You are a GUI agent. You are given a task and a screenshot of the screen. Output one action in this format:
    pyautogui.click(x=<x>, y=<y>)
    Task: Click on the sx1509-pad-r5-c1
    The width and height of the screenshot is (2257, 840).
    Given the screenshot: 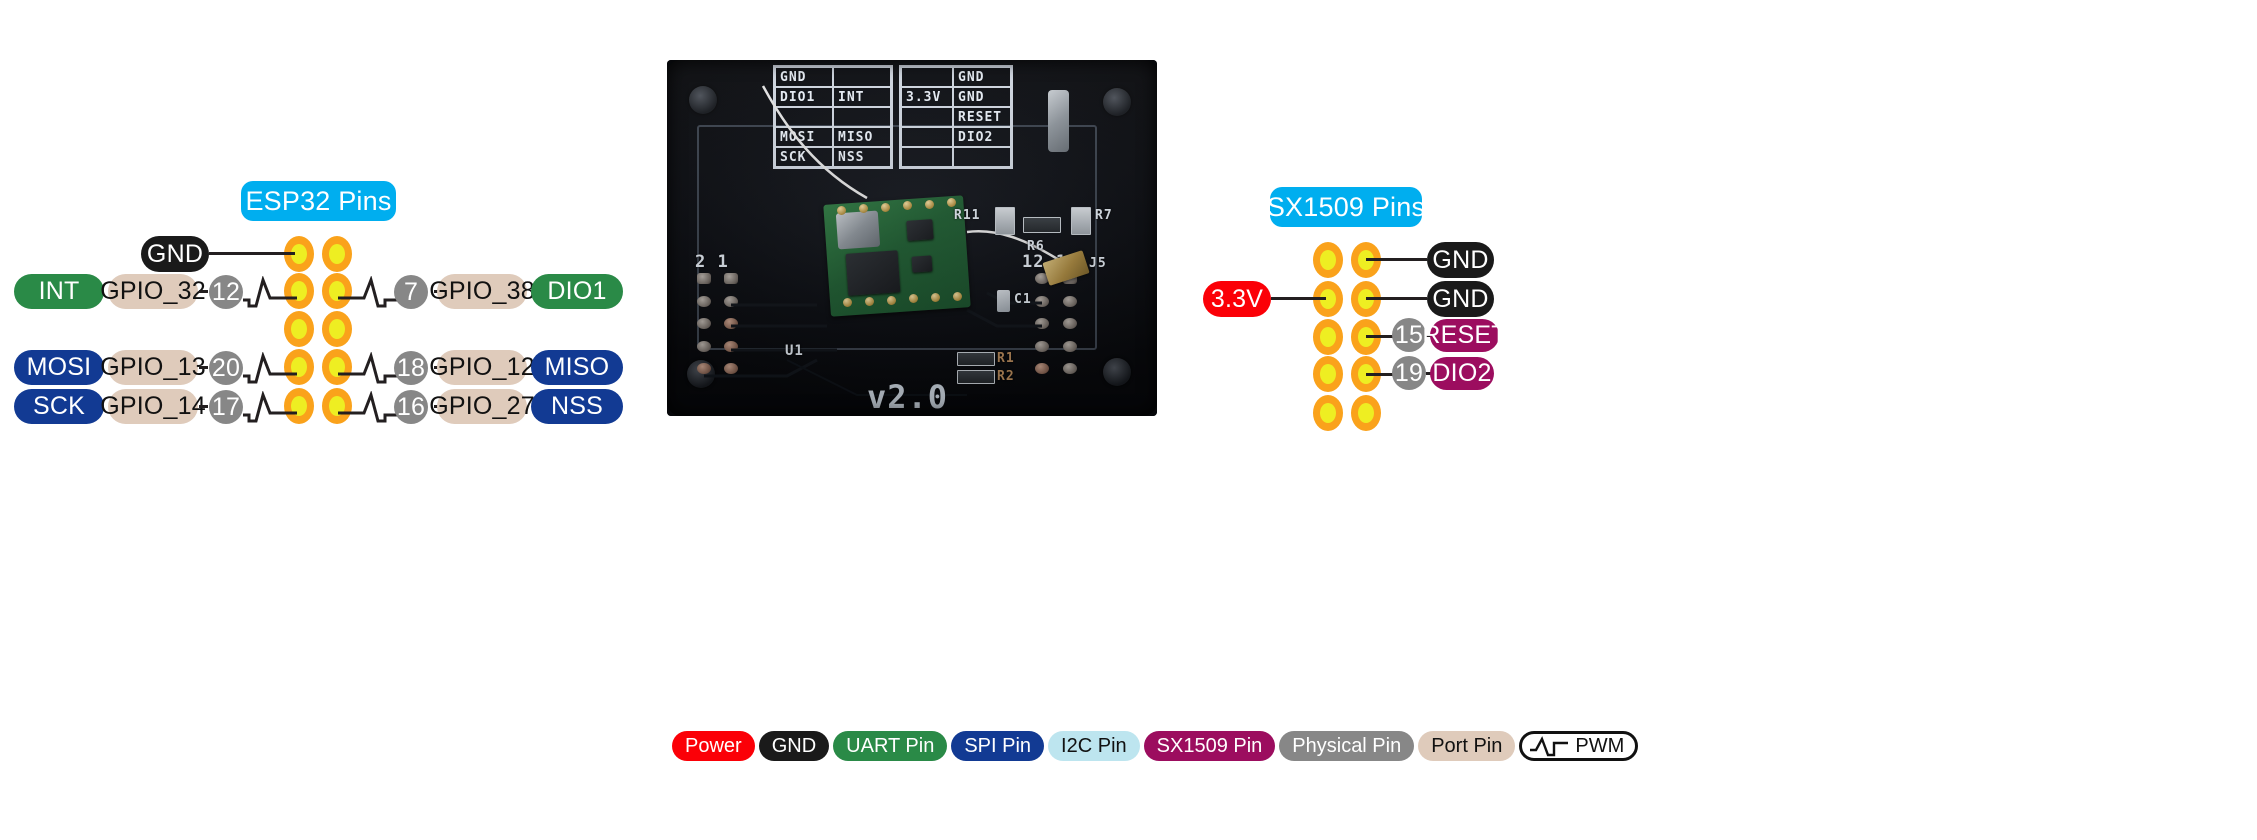 What is the action you would take?
    pyautogui.click(x=1328, y=413)
    